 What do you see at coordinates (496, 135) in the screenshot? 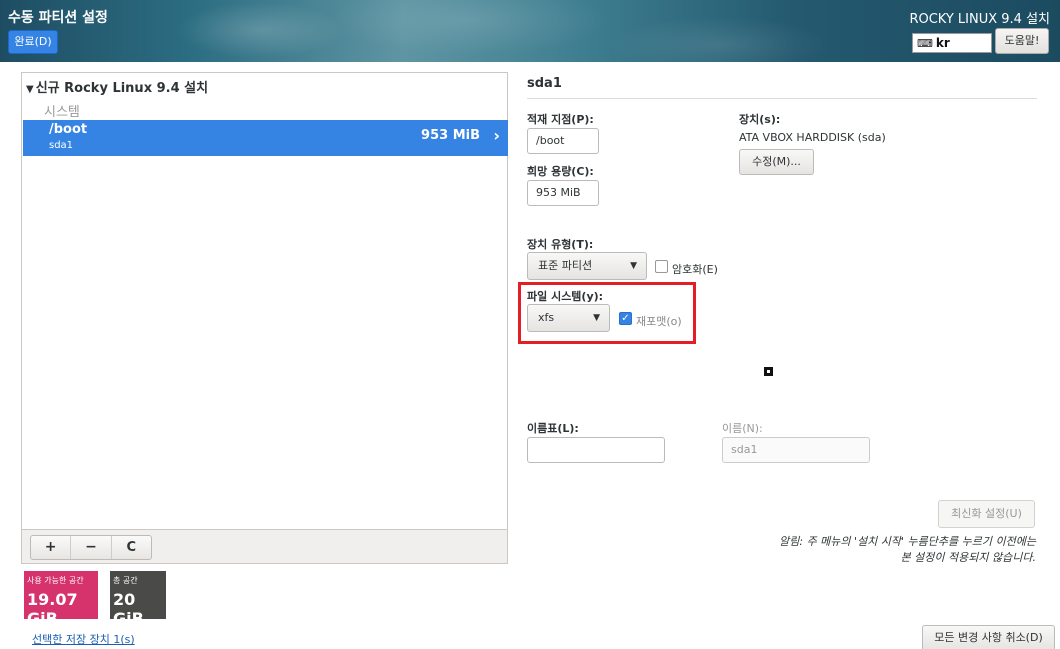
I see `chevron-right-icon: ›` at bounding box center [496, 135].